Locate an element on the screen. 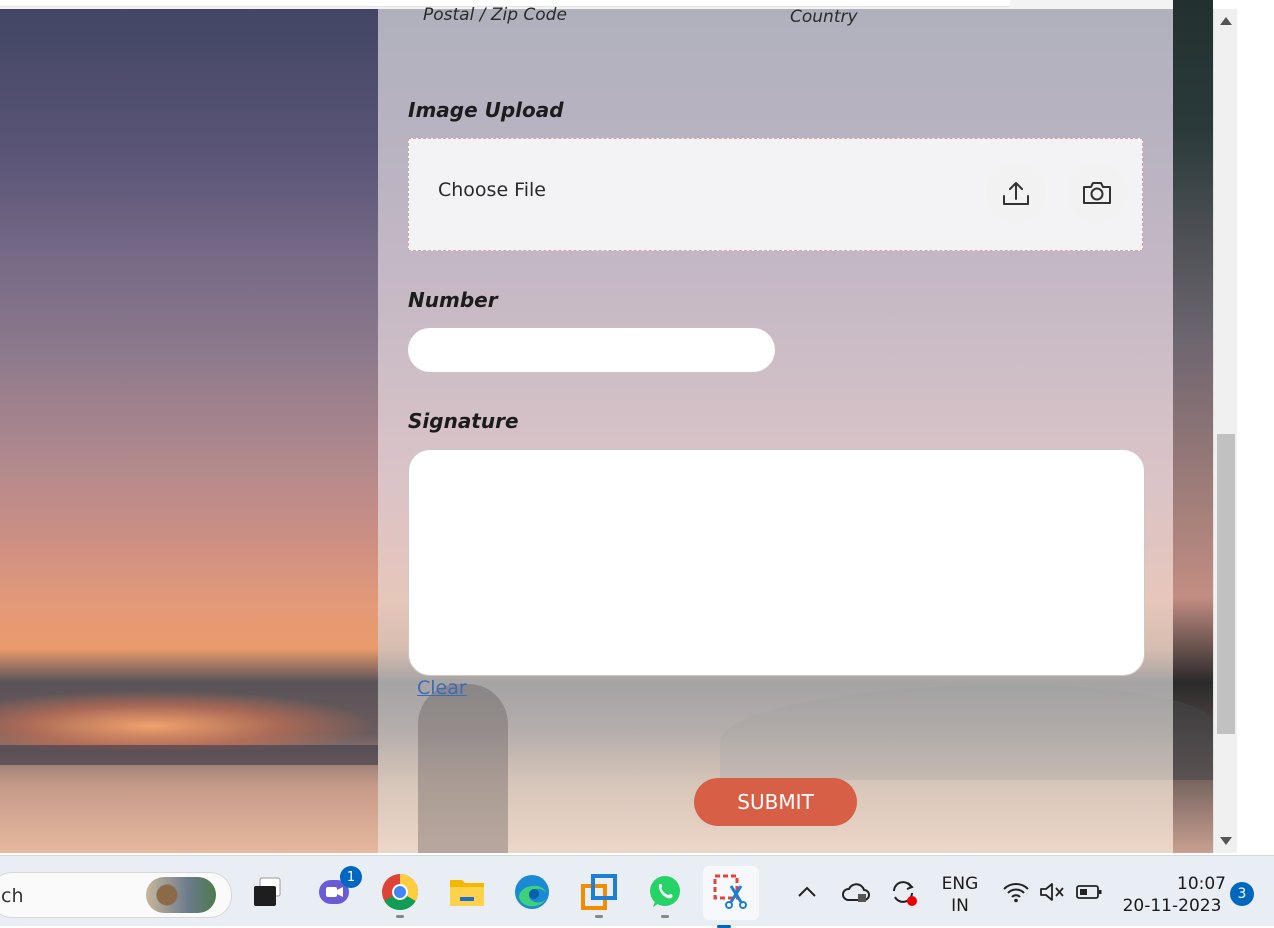 The height and width of the screenshot is (928, 1274). cloud-icon is located at coordinates (856, 892).